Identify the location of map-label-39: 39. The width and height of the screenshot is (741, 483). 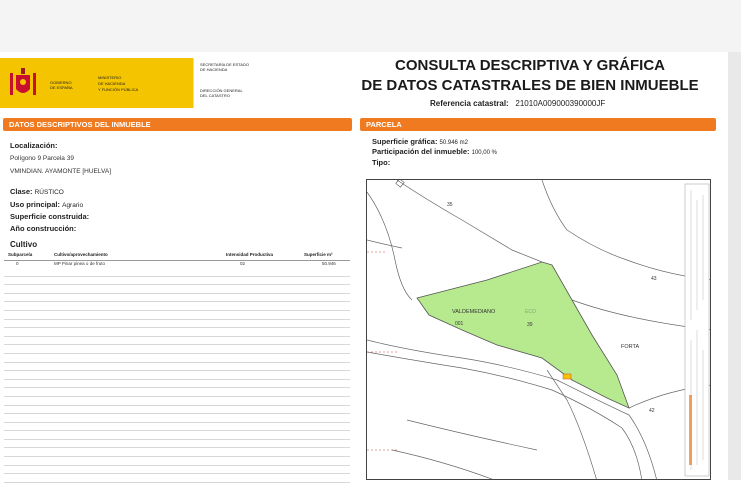
(530, 325).